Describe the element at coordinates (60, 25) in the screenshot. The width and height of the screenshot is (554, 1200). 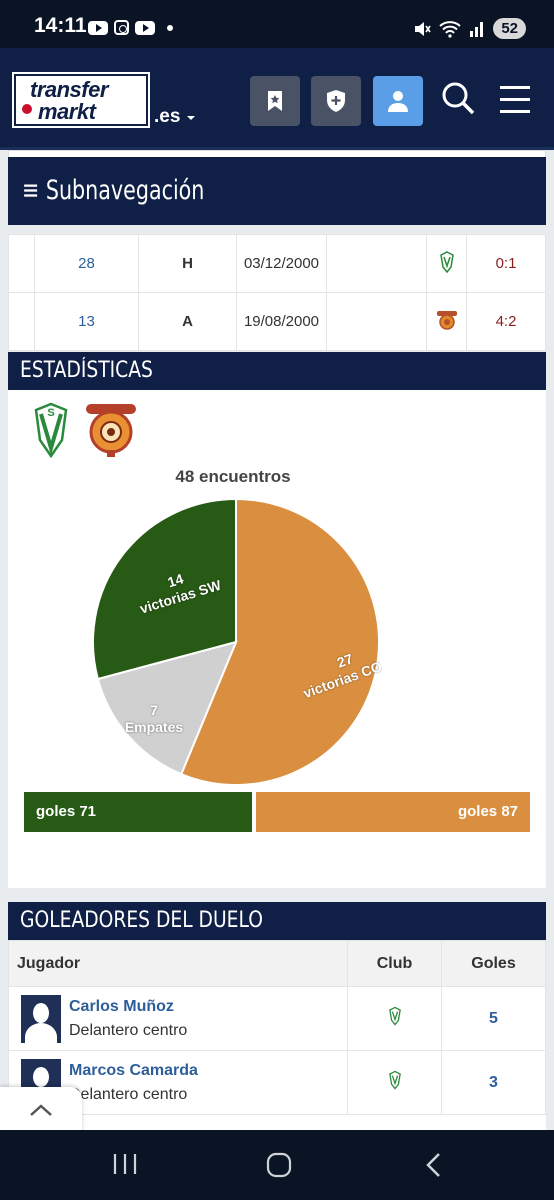
I see `clock: 14:11` at that location.